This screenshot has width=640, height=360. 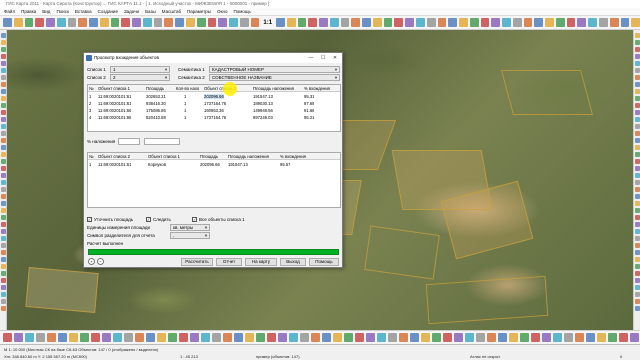 What do you see at coordinates (155, 88) in the screenshot?
I see `column-header: Площадь` at bounding box center [155, 88].